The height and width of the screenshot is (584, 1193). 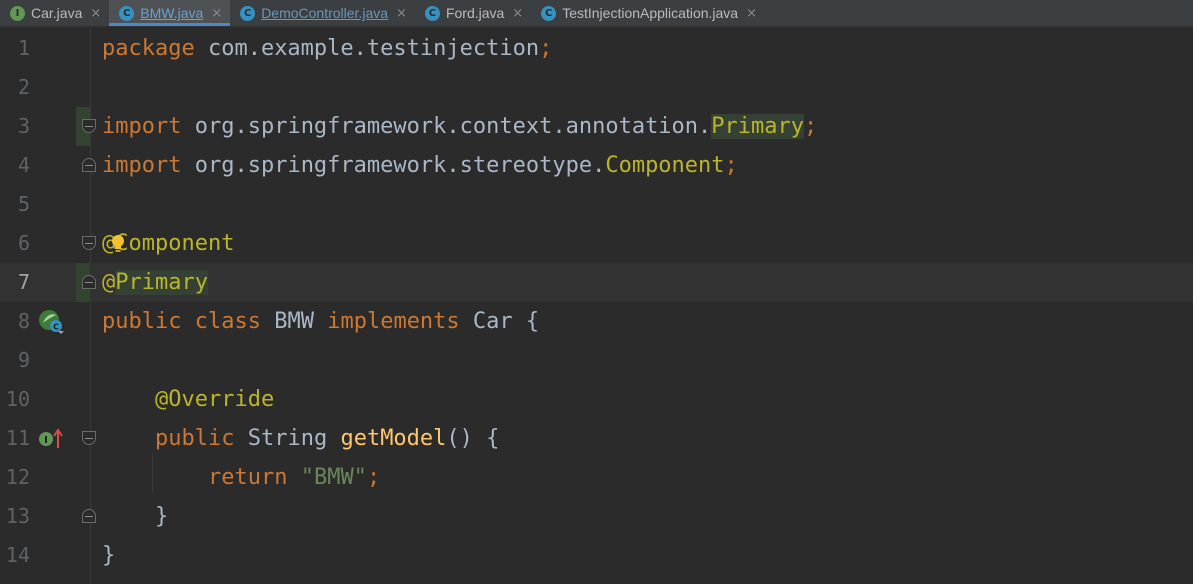 I want to click on tab-car-java: I Car.java ×, so click(x=54, y=13).